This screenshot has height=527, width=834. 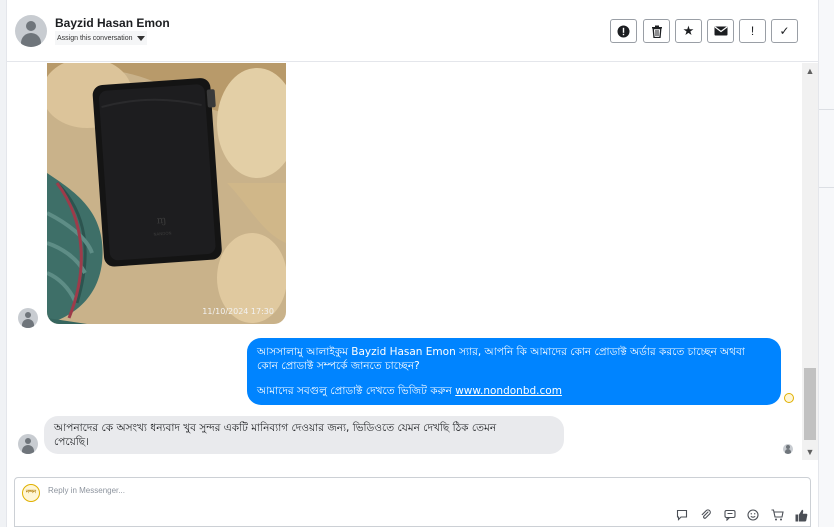 What do you see at coordinates (141, 38) in the screenshot?
I see `caret-down-icon` at bounding box center [141, 38].